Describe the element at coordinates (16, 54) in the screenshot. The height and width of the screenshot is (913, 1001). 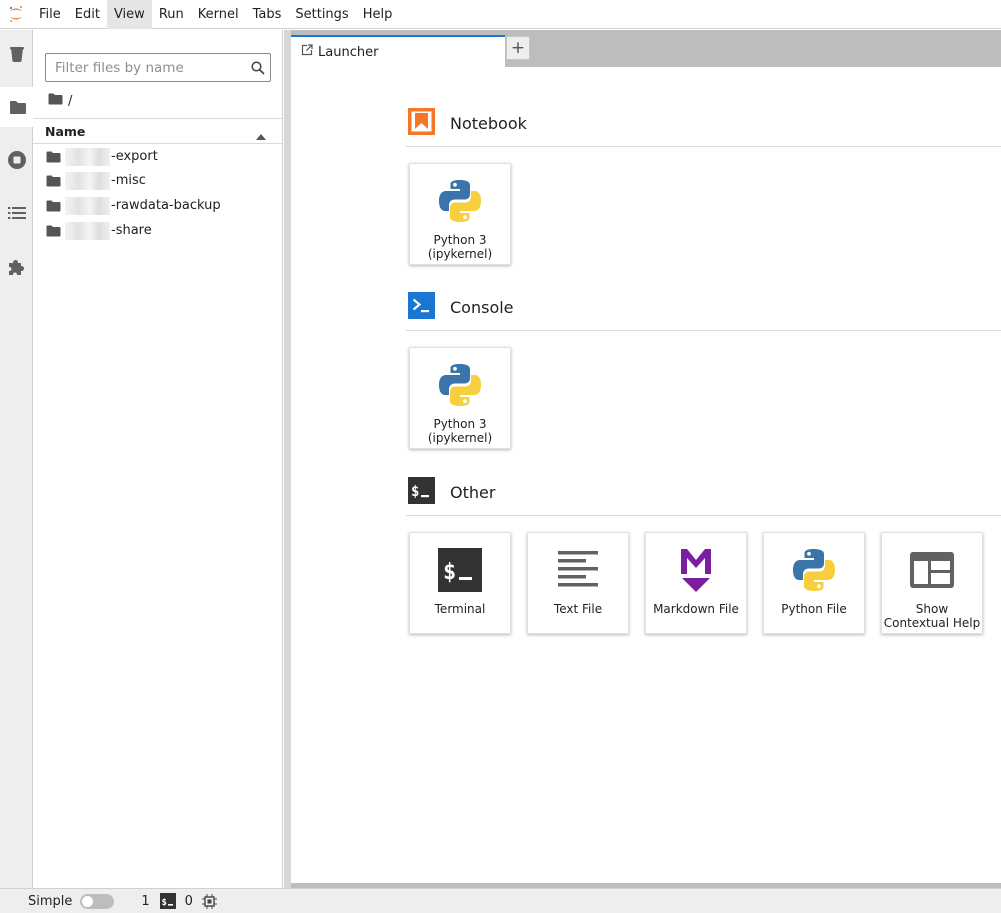
I see `trash-icon` at that location.